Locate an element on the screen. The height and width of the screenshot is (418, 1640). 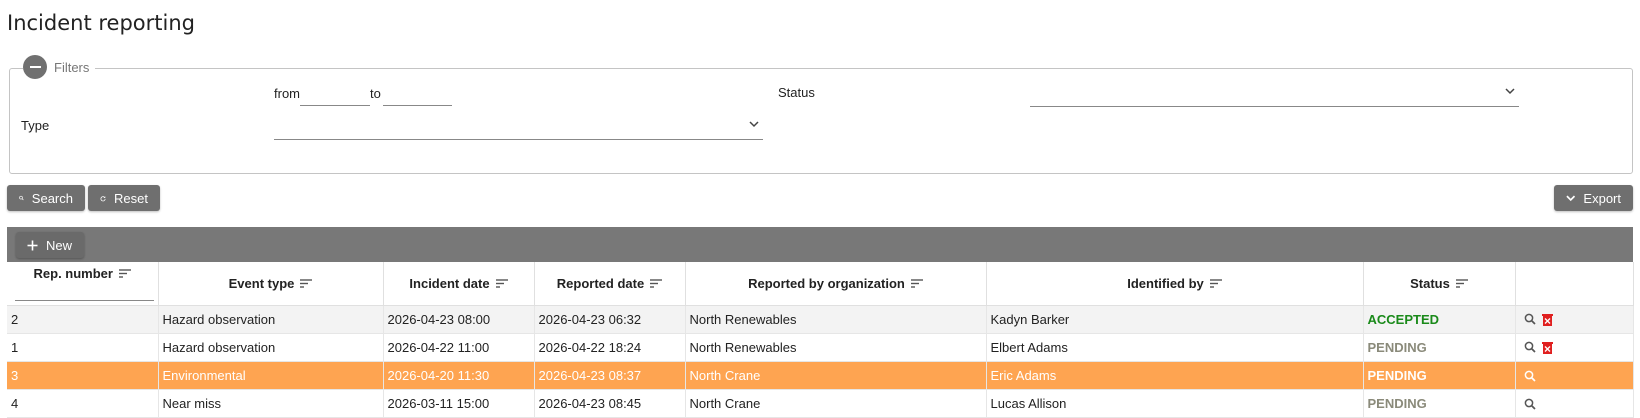
cell-reported-date: 2026-04-23 06:32 is located at coordinates (610, 319).